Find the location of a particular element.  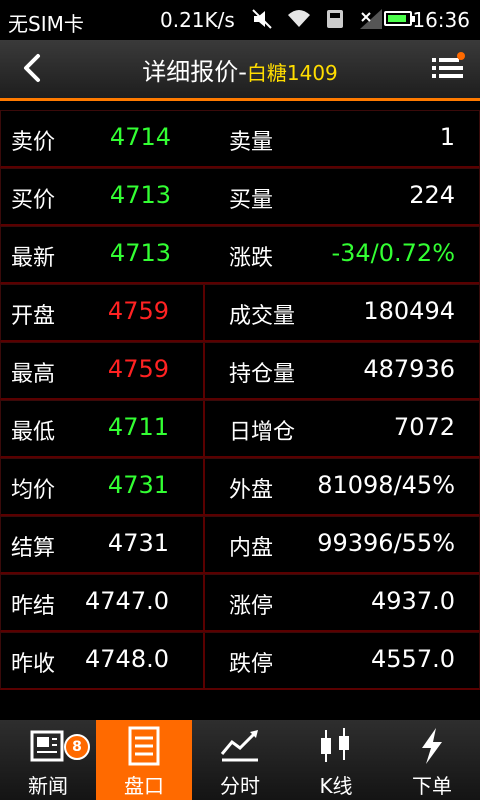

nav-timeshare: 分时 is located at coordinates (240, 760).